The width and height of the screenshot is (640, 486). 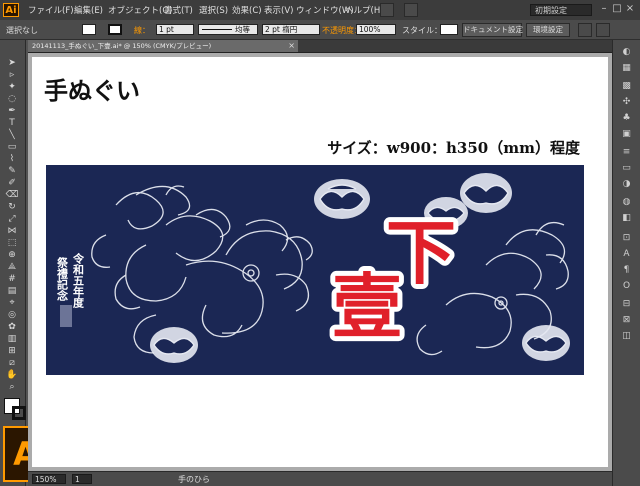 I want to click on blob-brush-tool-icon: ✐, so click(x=12, y=183).